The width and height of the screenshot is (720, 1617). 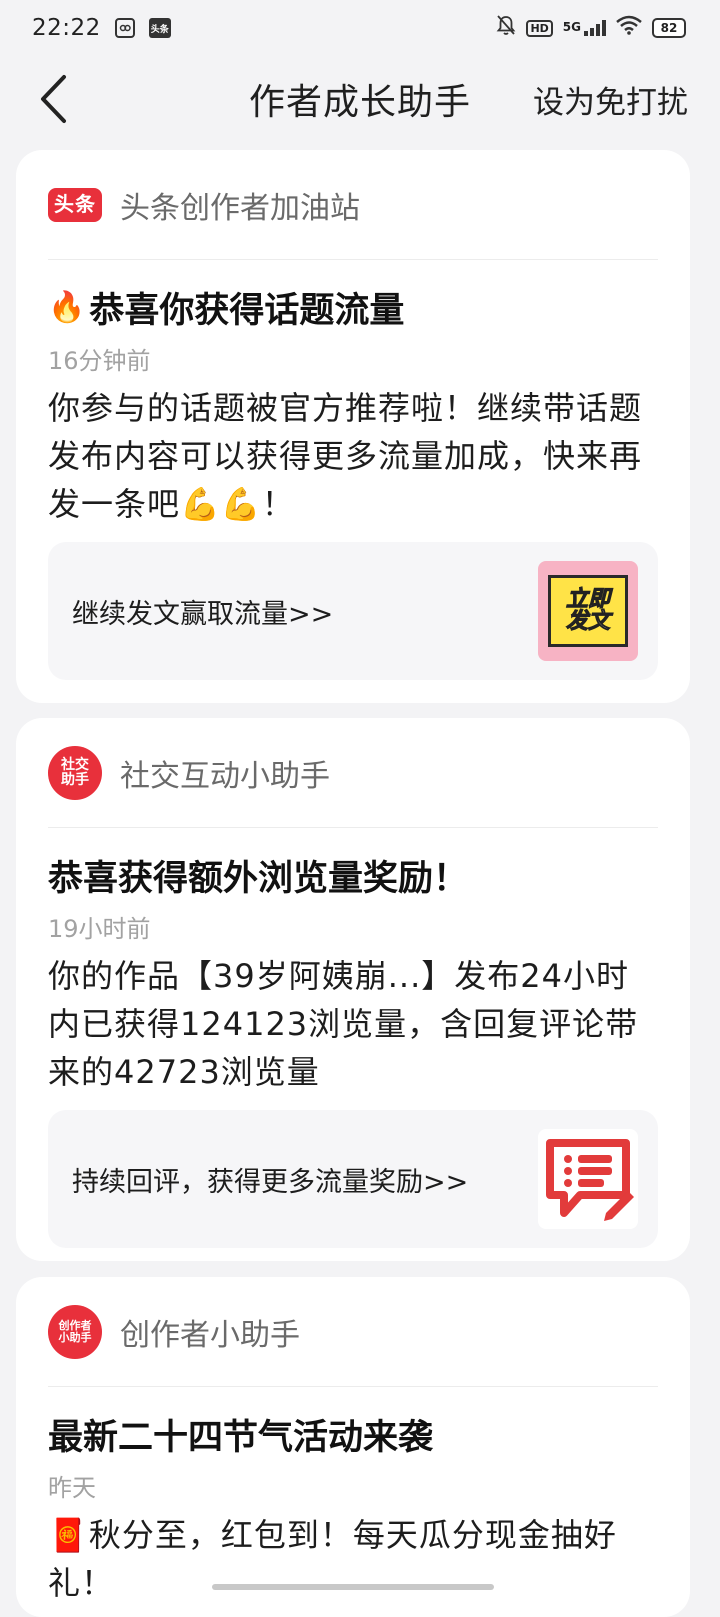 What do you see at coordinates (225, 776) in the screenshot?
I see `sender-name: 社交互动小助手` at bounding box center [225, 776].